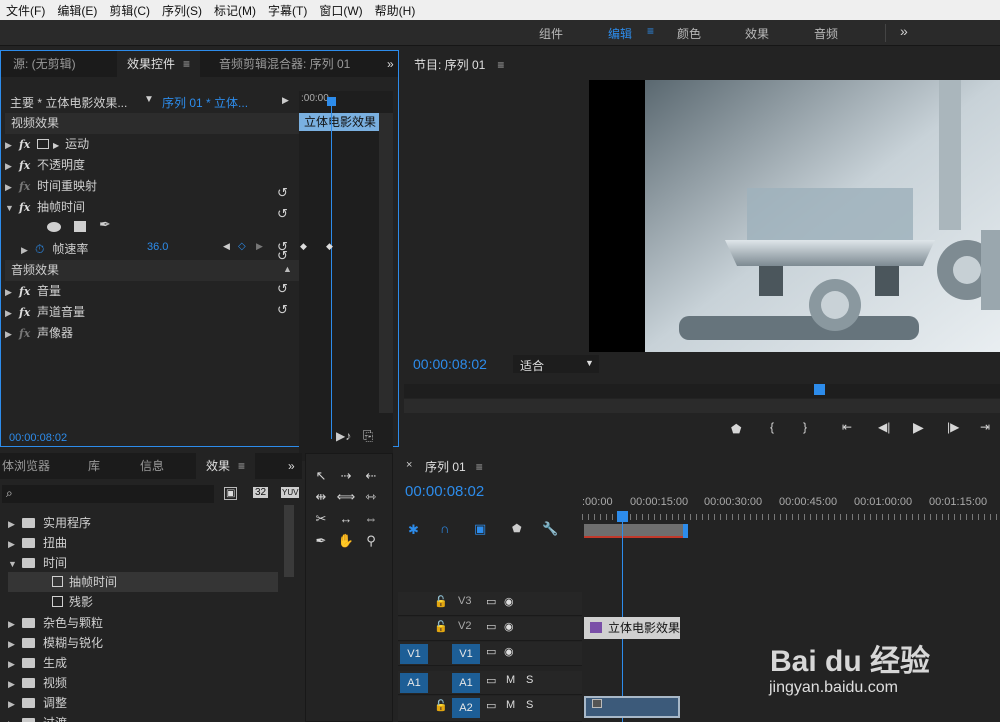  What do you see at coordinates (444, 491) in the screenshot?
I see `timeline-timecode: 00:00:08:02` at bounding box center [444, 491].